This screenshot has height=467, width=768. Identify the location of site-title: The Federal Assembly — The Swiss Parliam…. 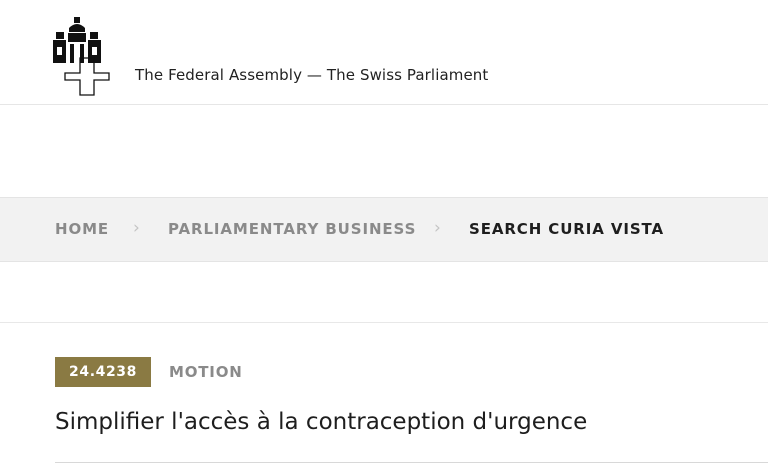
(311, 75).